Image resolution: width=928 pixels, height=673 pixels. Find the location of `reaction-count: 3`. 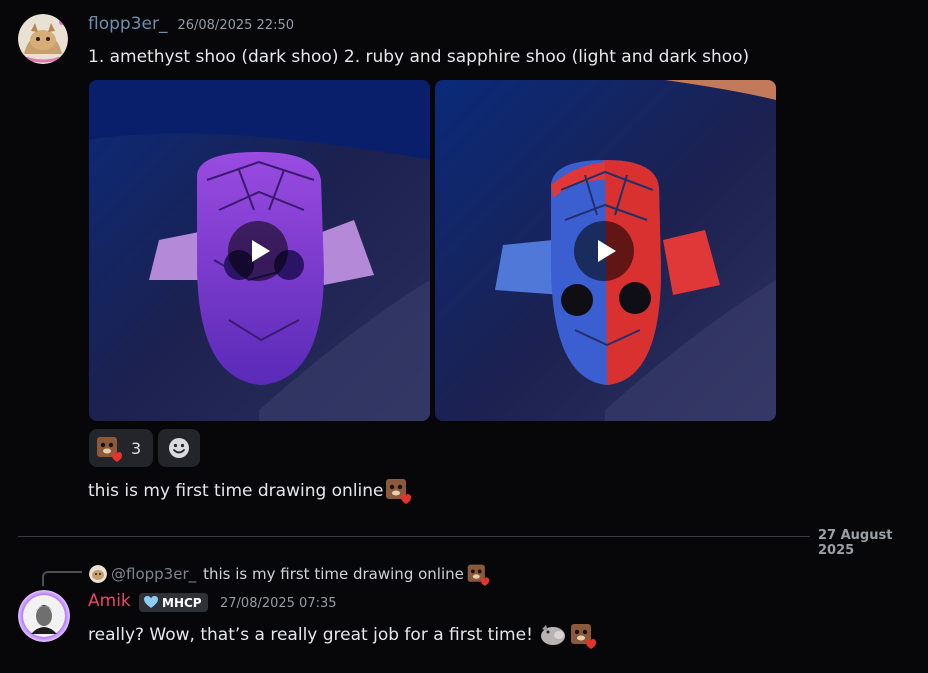

reaction-count: 3 is located at coordinates (136, 448).